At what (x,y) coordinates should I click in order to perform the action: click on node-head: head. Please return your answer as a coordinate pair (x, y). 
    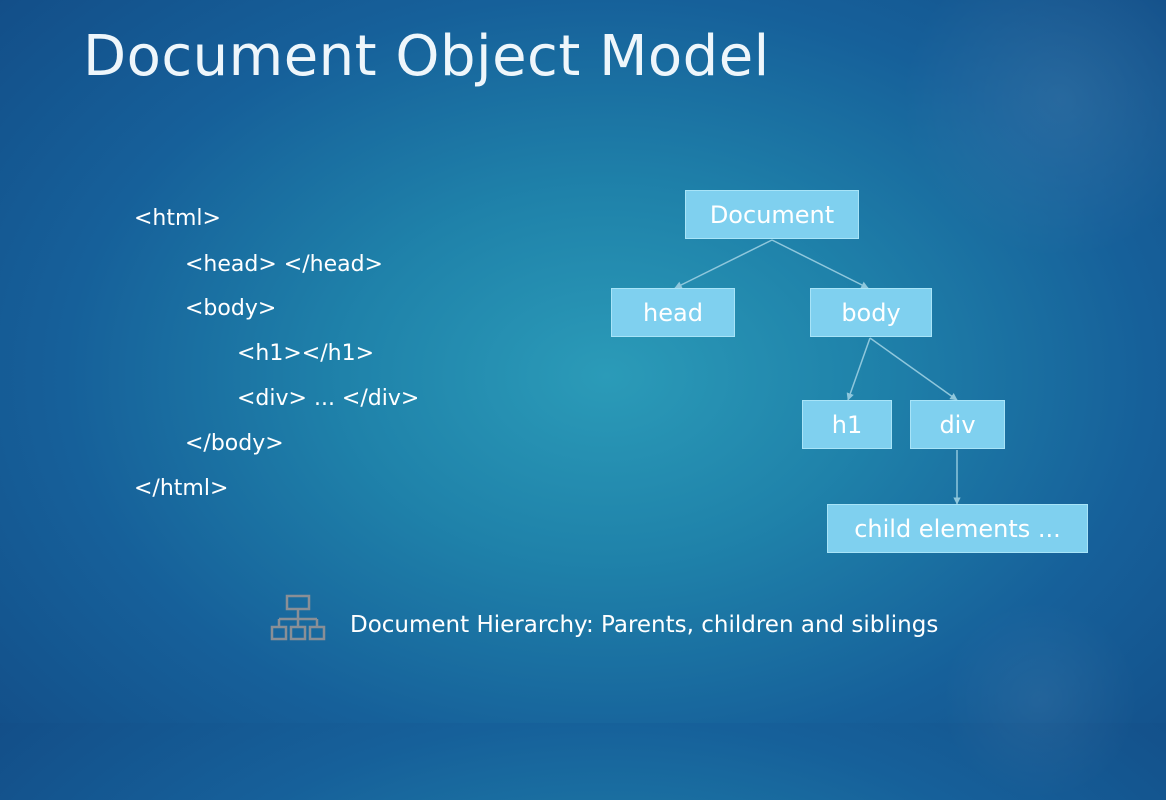
    Looking at the image, I should click on (673, 312).